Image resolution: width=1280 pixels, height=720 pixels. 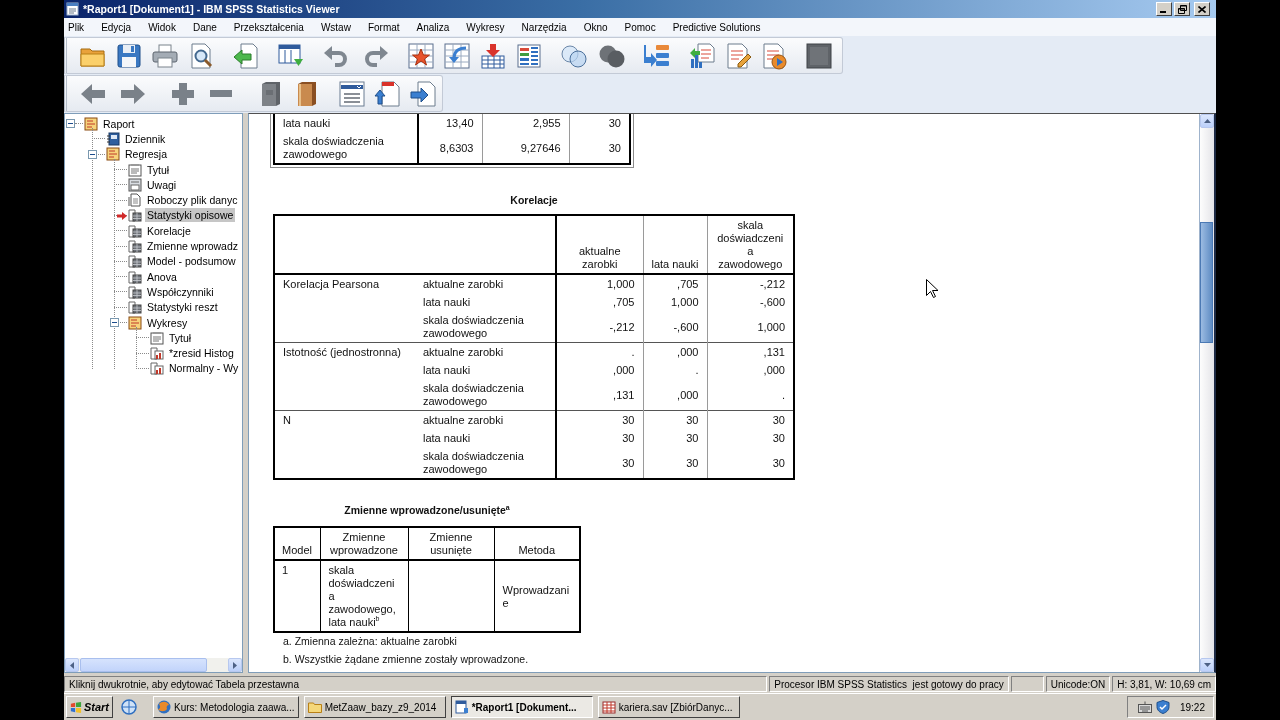 What do you see at coordinates (169, 230) in the screenshot?
I see `tree-item: Korelacje` at bounding box center [169, 230].